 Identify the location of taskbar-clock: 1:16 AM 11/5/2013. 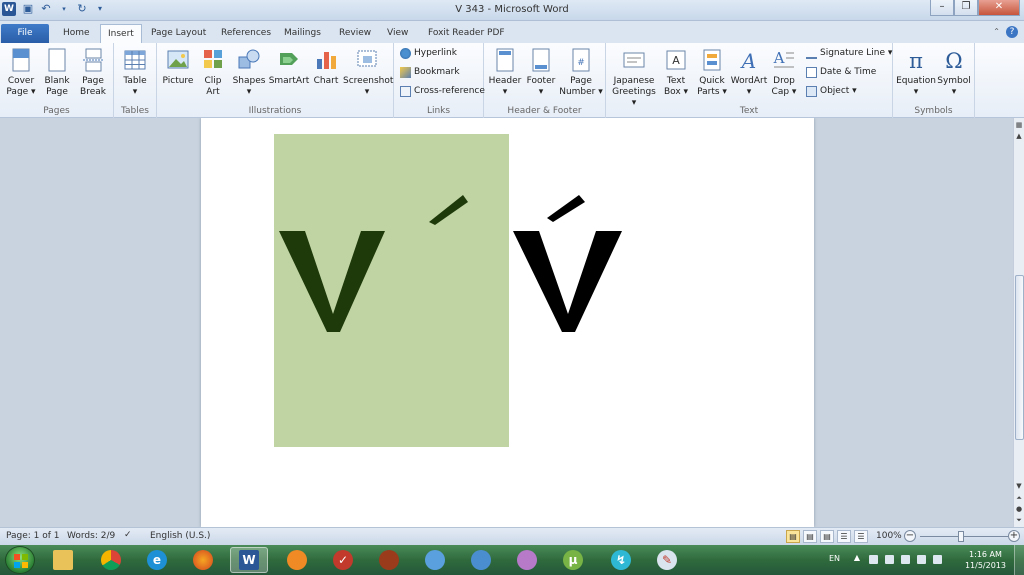
(985, 560).